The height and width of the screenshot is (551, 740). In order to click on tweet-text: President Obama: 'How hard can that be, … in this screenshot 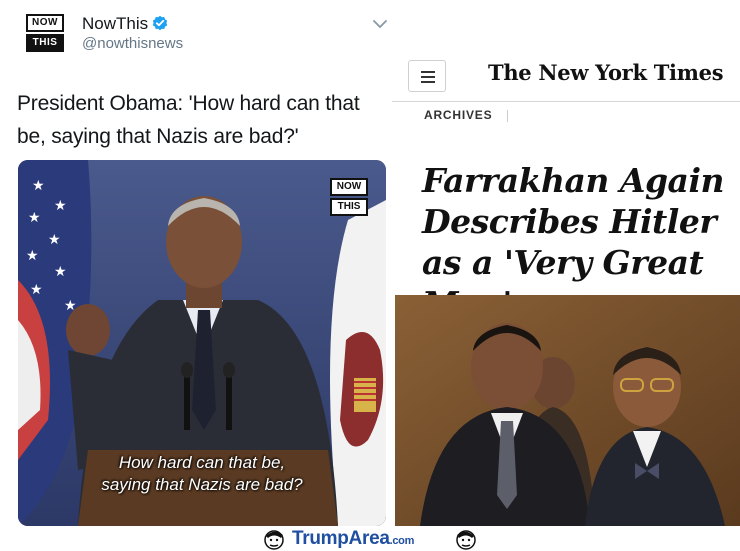, I will do `click(188, 120)`.